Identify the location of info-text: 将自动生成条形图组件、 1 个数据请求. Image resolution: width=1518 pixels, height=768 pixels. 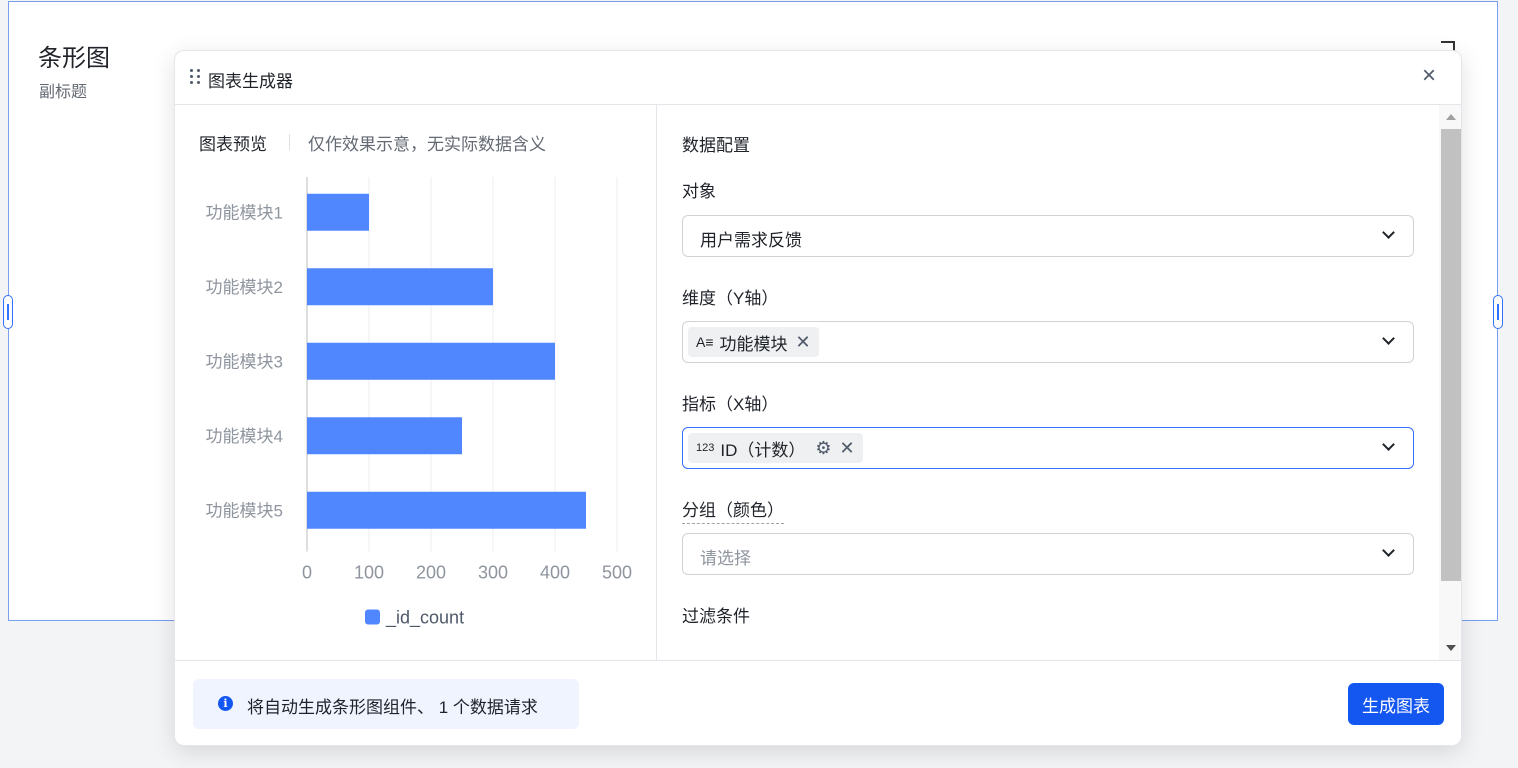
(392, 707).